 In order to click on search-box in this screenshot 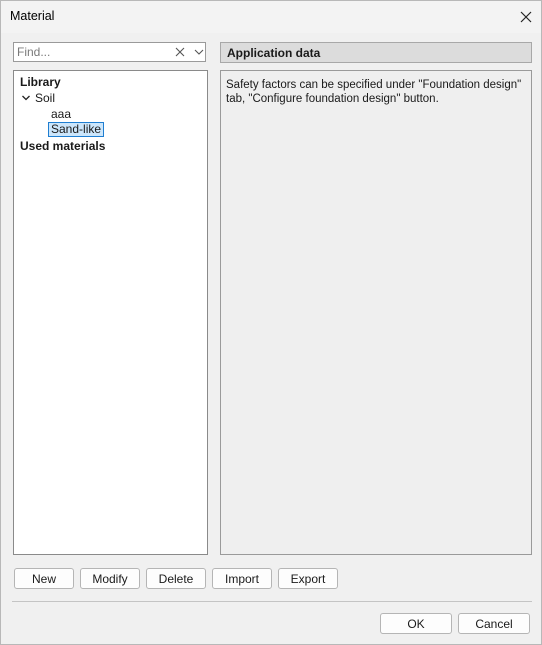, I will do `click(109, 52)`.